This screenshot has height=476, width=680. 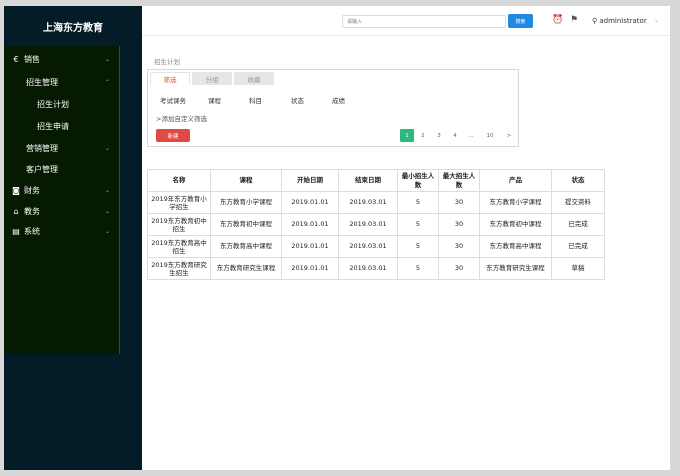 What do you see at coordinates (53, 104) in the screenshot?
I see `sidebar-item-label: 招生计划` at bounding box center [53, 104].